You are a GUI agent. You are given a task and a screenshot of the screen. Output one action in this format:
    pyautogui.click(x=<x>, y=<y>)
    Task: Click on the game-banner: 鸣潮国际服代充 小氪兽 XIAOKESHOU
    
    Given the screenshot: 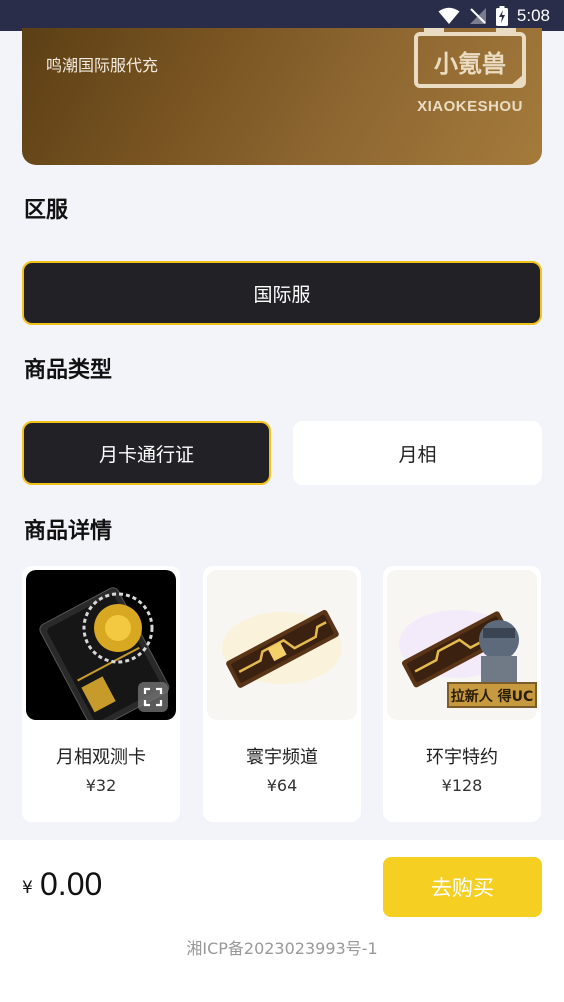 What is the action you would take?
    pyautogui.click(x=282, y=96)
    